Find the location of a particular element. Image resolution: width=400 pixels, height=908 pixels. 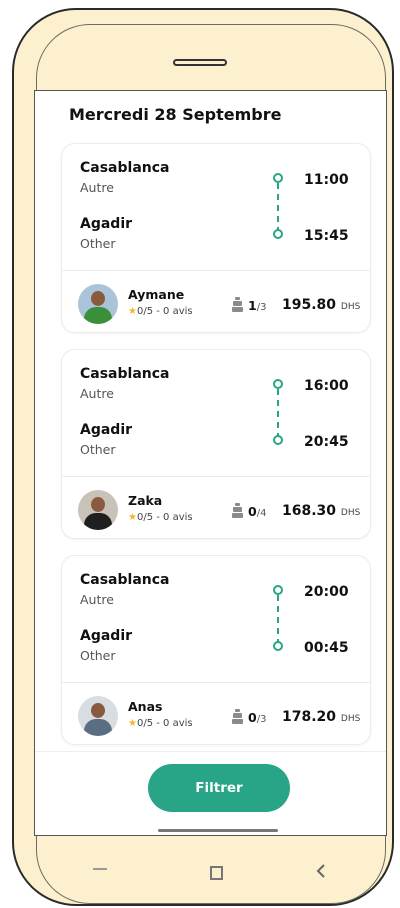

driver-name: Anas is located at coordinates (145, 706).